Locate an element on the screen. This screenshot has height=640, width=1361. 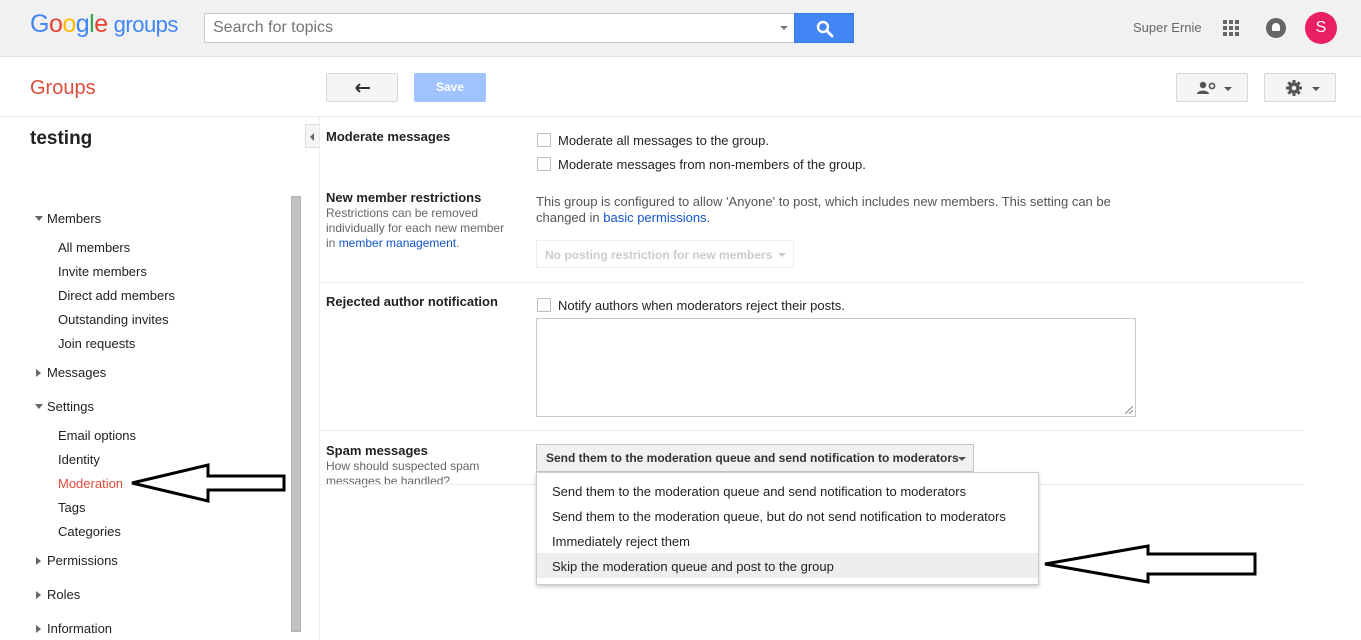
new-member-restriction-dropdown: No posting restriction for new members is located at coordinates (665, 254).